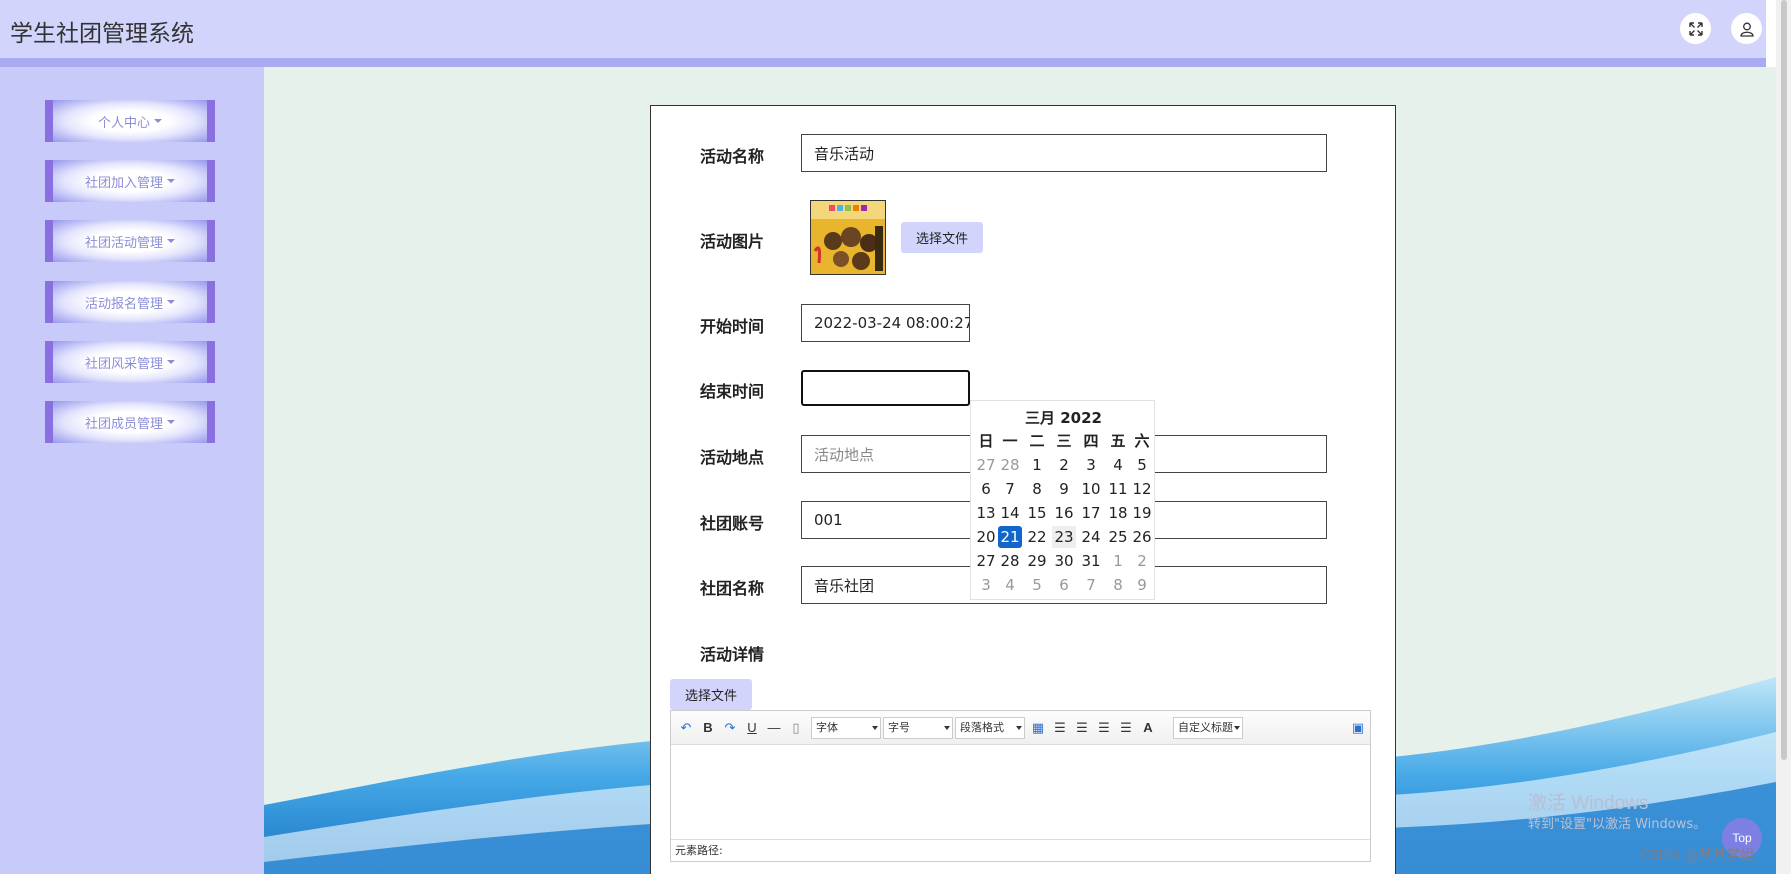 This screenshot has width=1791, height=874. Describe the element at coordinates (1082, 728) in the screenshot. I see `align-right-icon: ☰` at that location.